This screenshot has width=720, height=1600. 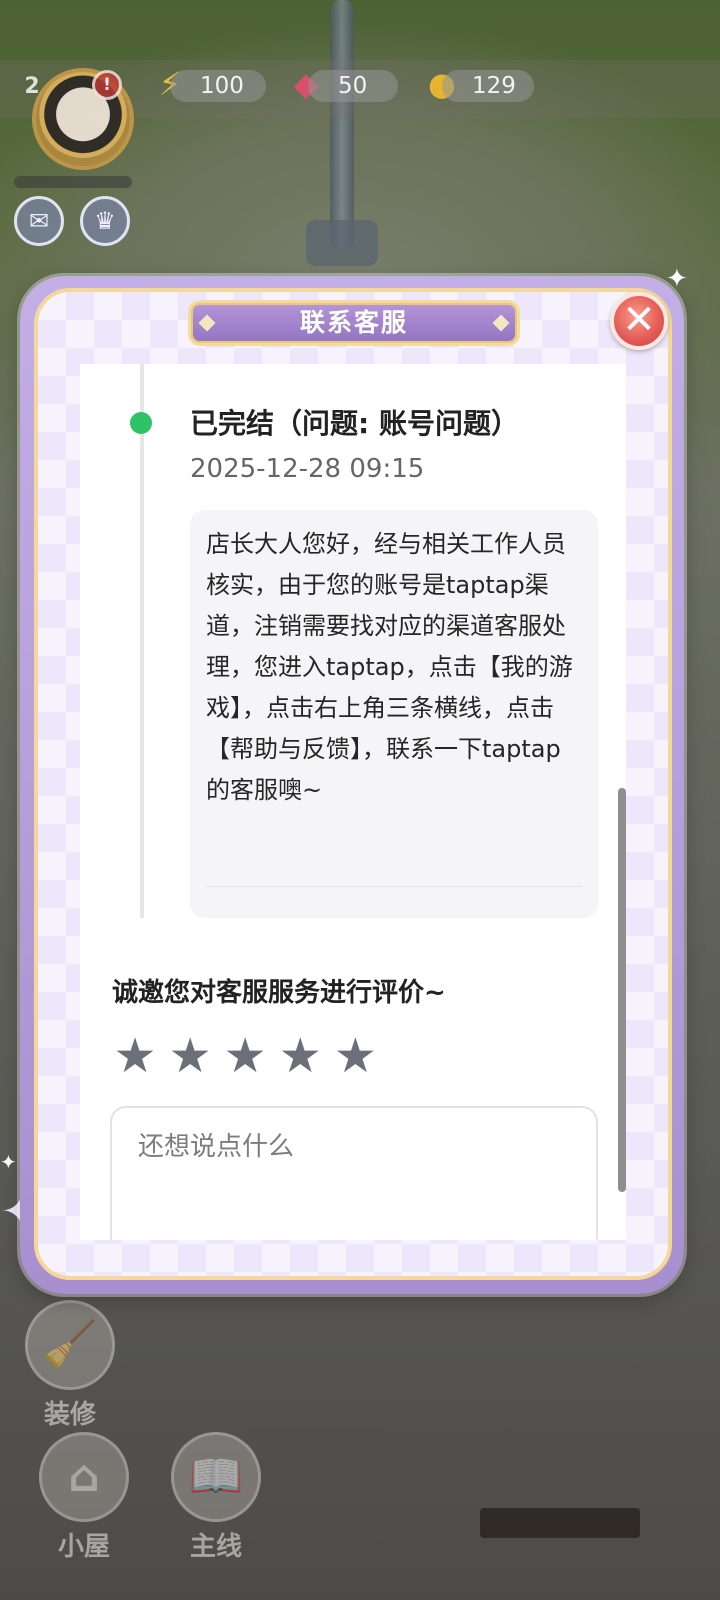 I want to click on nav-decorate: 🧹 装修, so click(x=70, y=1365).